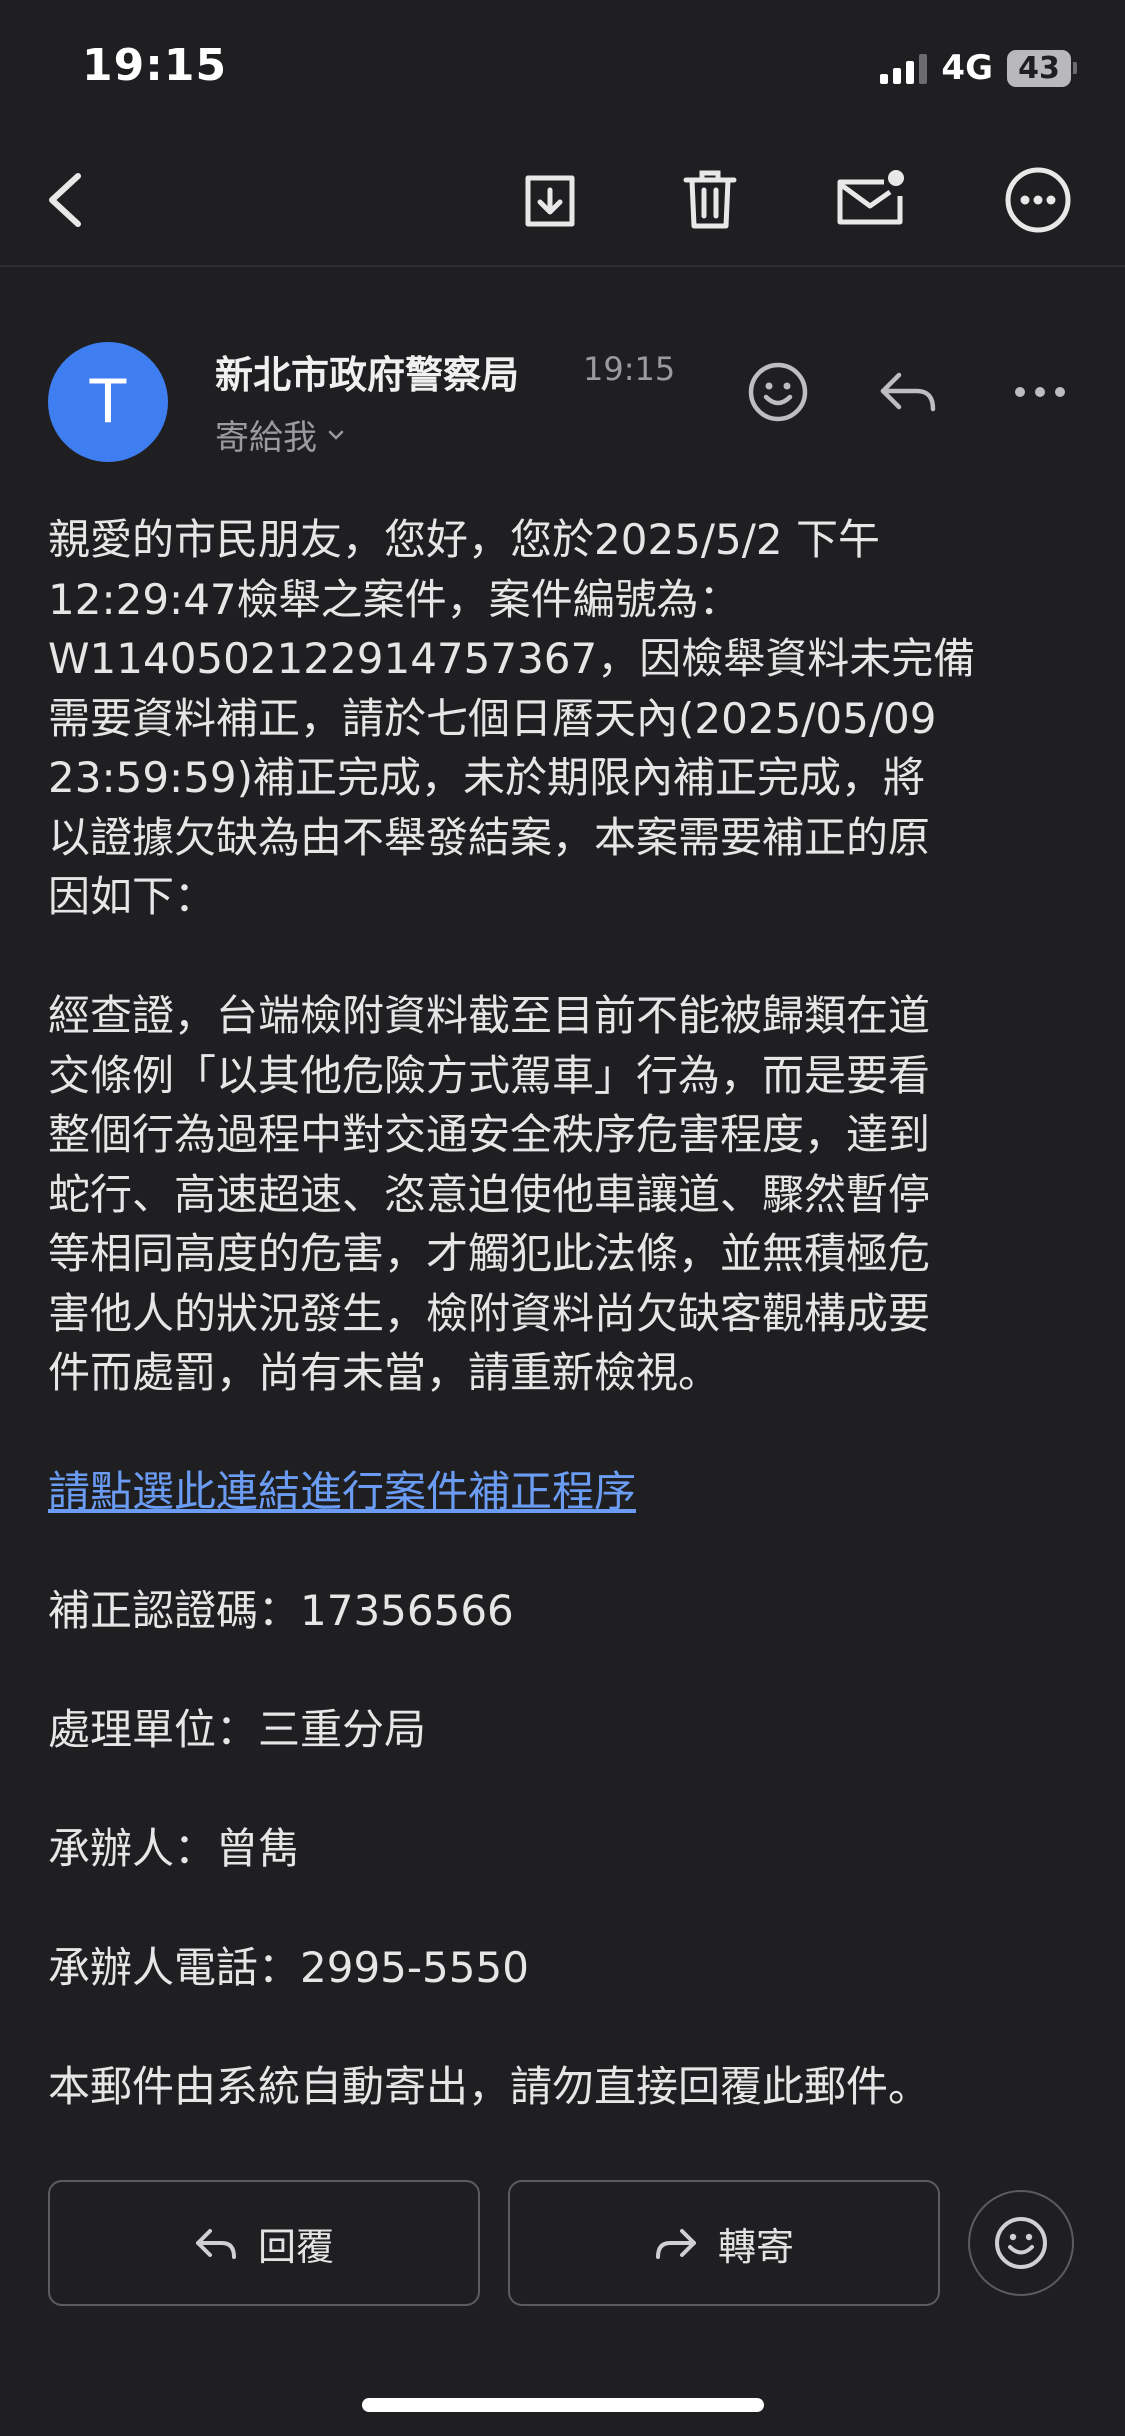 Image resolution: width=1125 pixels, height=2436 pixels. What do you see at coordinates (562, 65) in the screenshot?
I see `status-bar: 19:15 4G 43` at bounding box center [562, 65].